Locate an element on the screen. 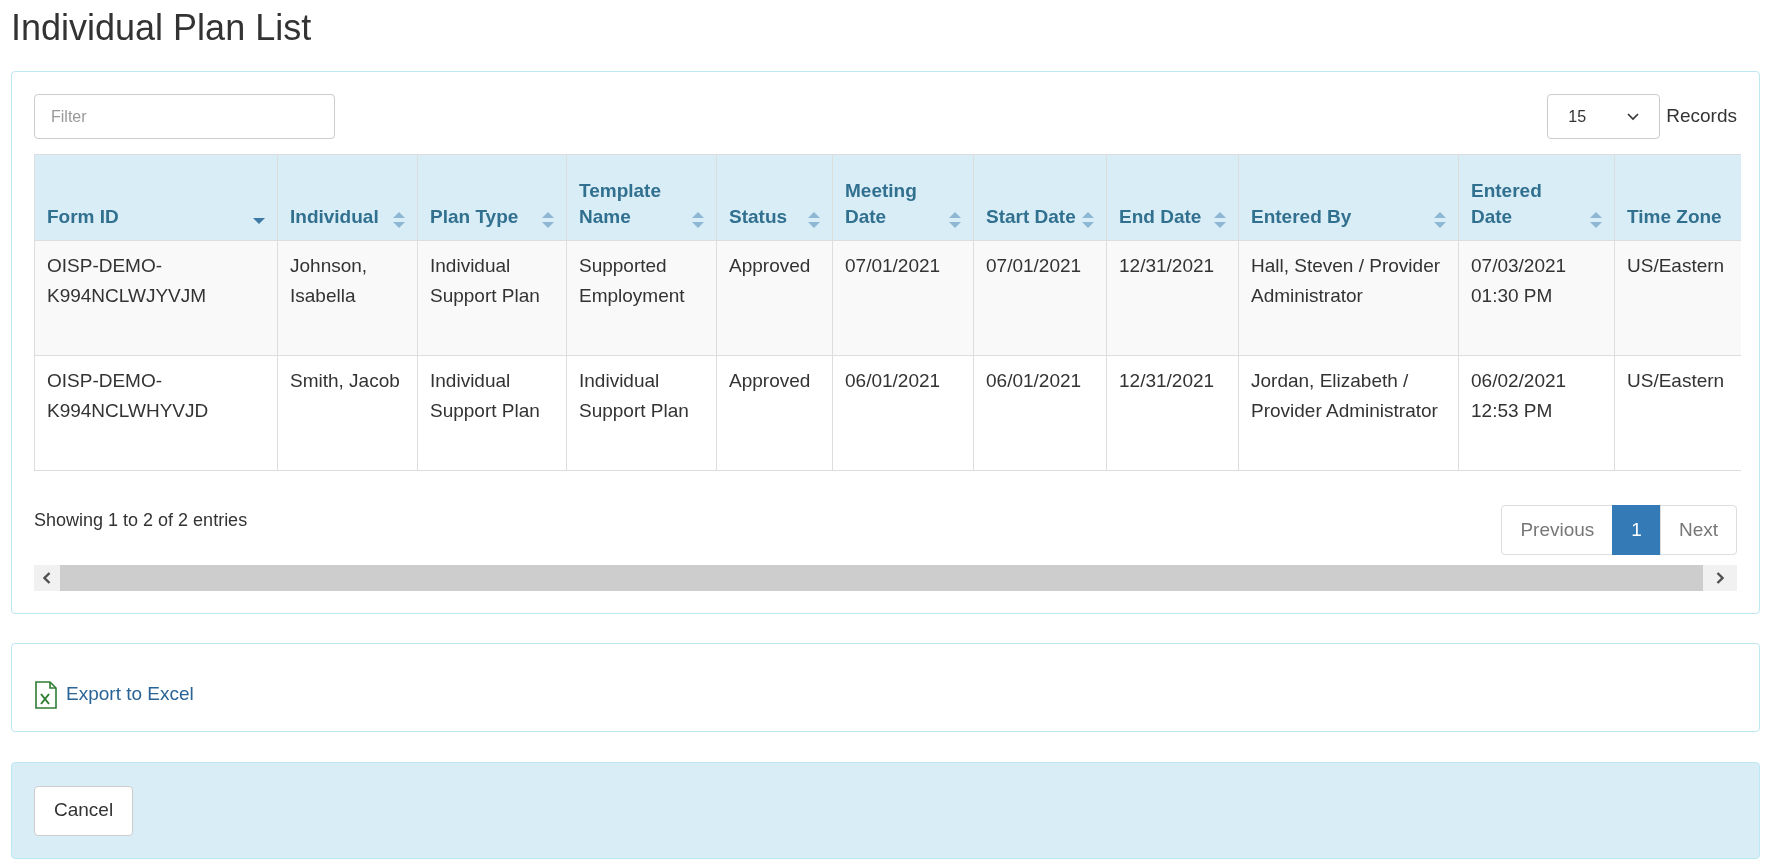 The height and width of the screenshot is (867, 1771). records-label: Records is located at coordinates (1701, 116).